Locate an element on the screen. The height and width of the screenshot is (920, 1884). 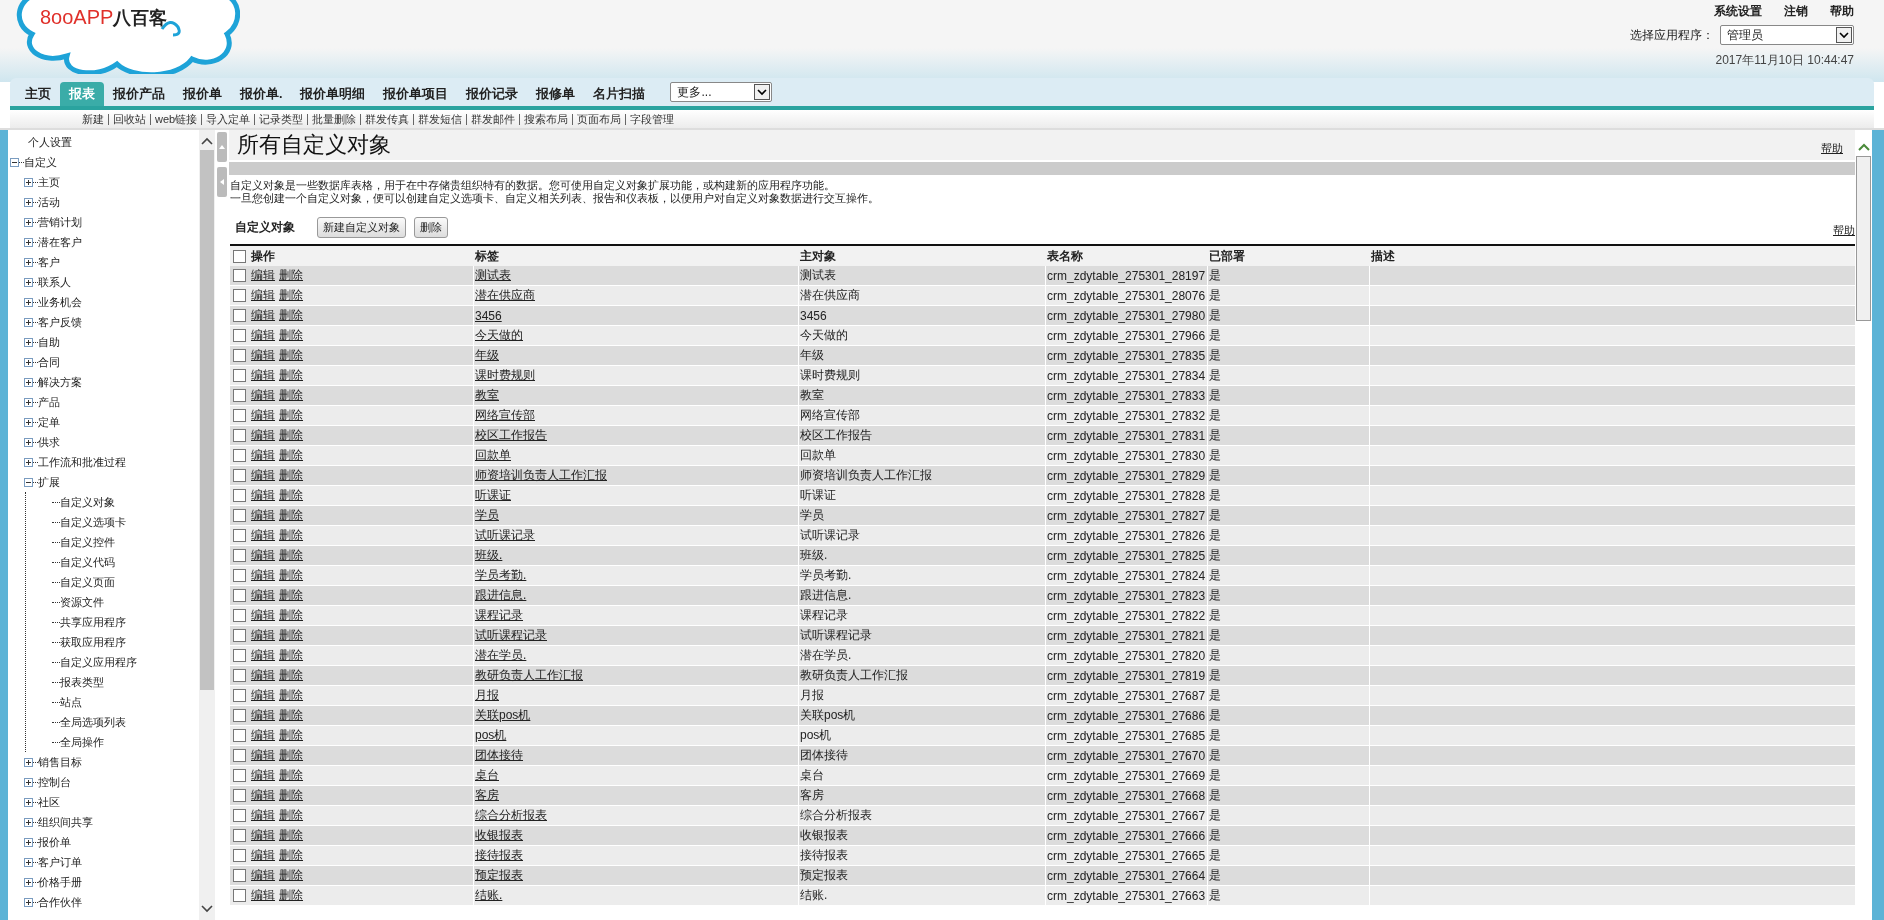
label-link: 综合分析报表 is located at coordinates (511, 815).